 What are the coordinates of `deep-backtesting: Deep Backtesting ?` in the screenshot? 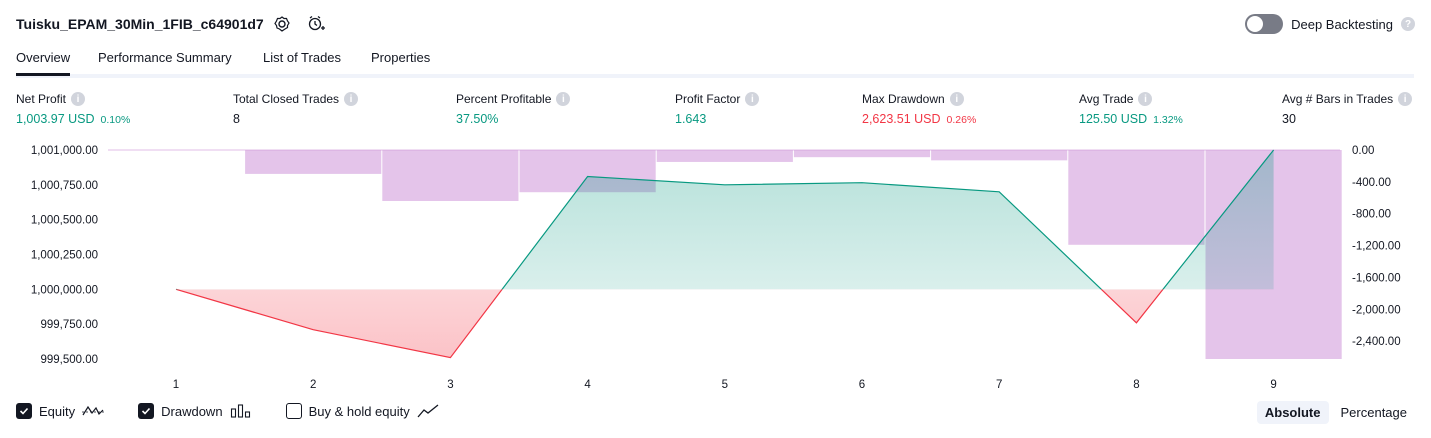 It's located at (1330, 24).